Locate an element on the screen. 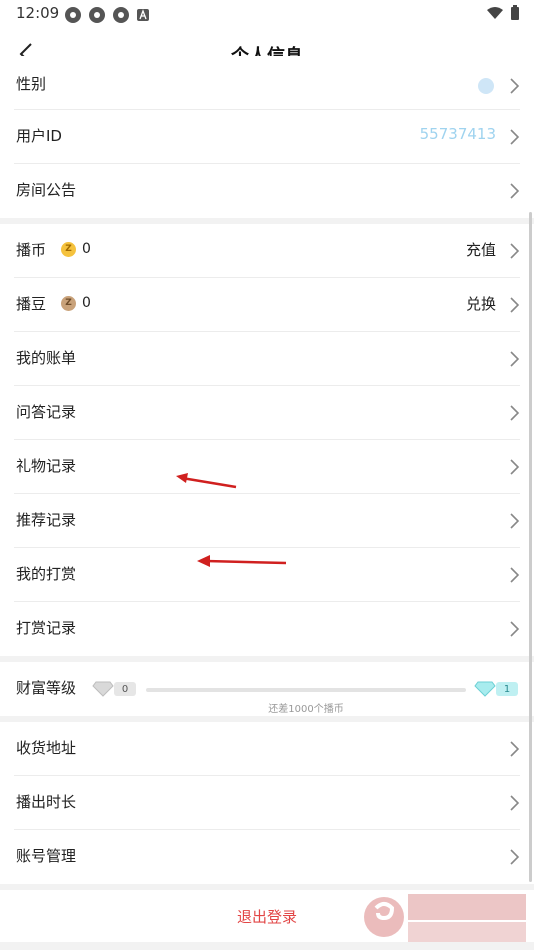  list-item-recommend-records: 推荐记录 is located at coordinates (267, 521).